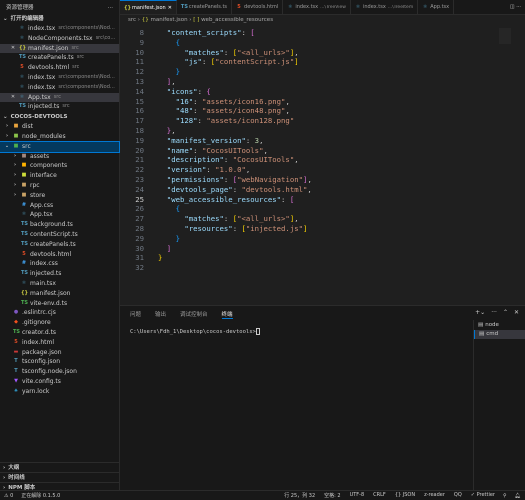 The height and width of the screenshot is (500, 525). I want to click on file-item: TS vite-env.d.ts, so click(59, 304).